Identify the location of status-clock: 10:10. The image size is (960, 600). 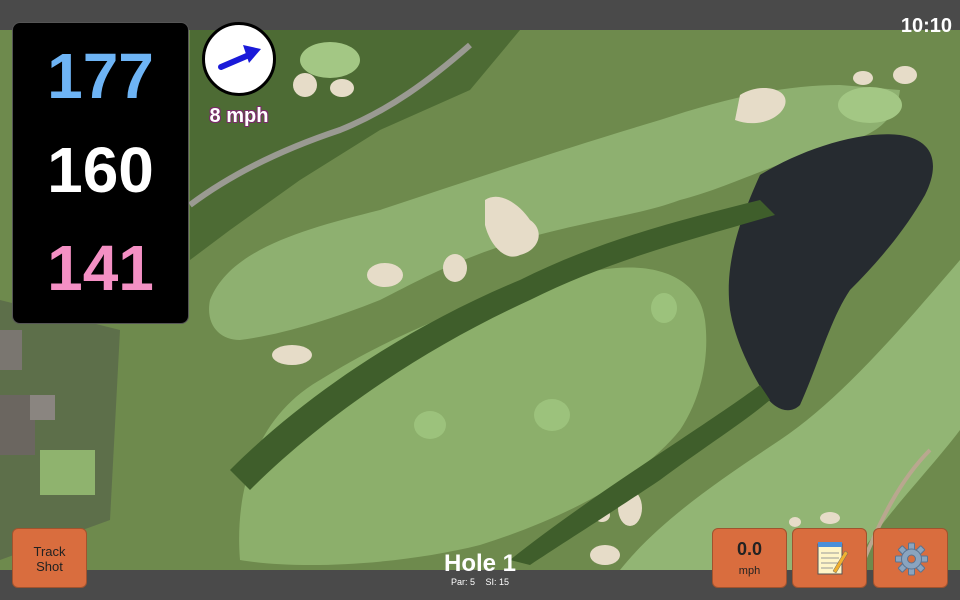
(926, 26).